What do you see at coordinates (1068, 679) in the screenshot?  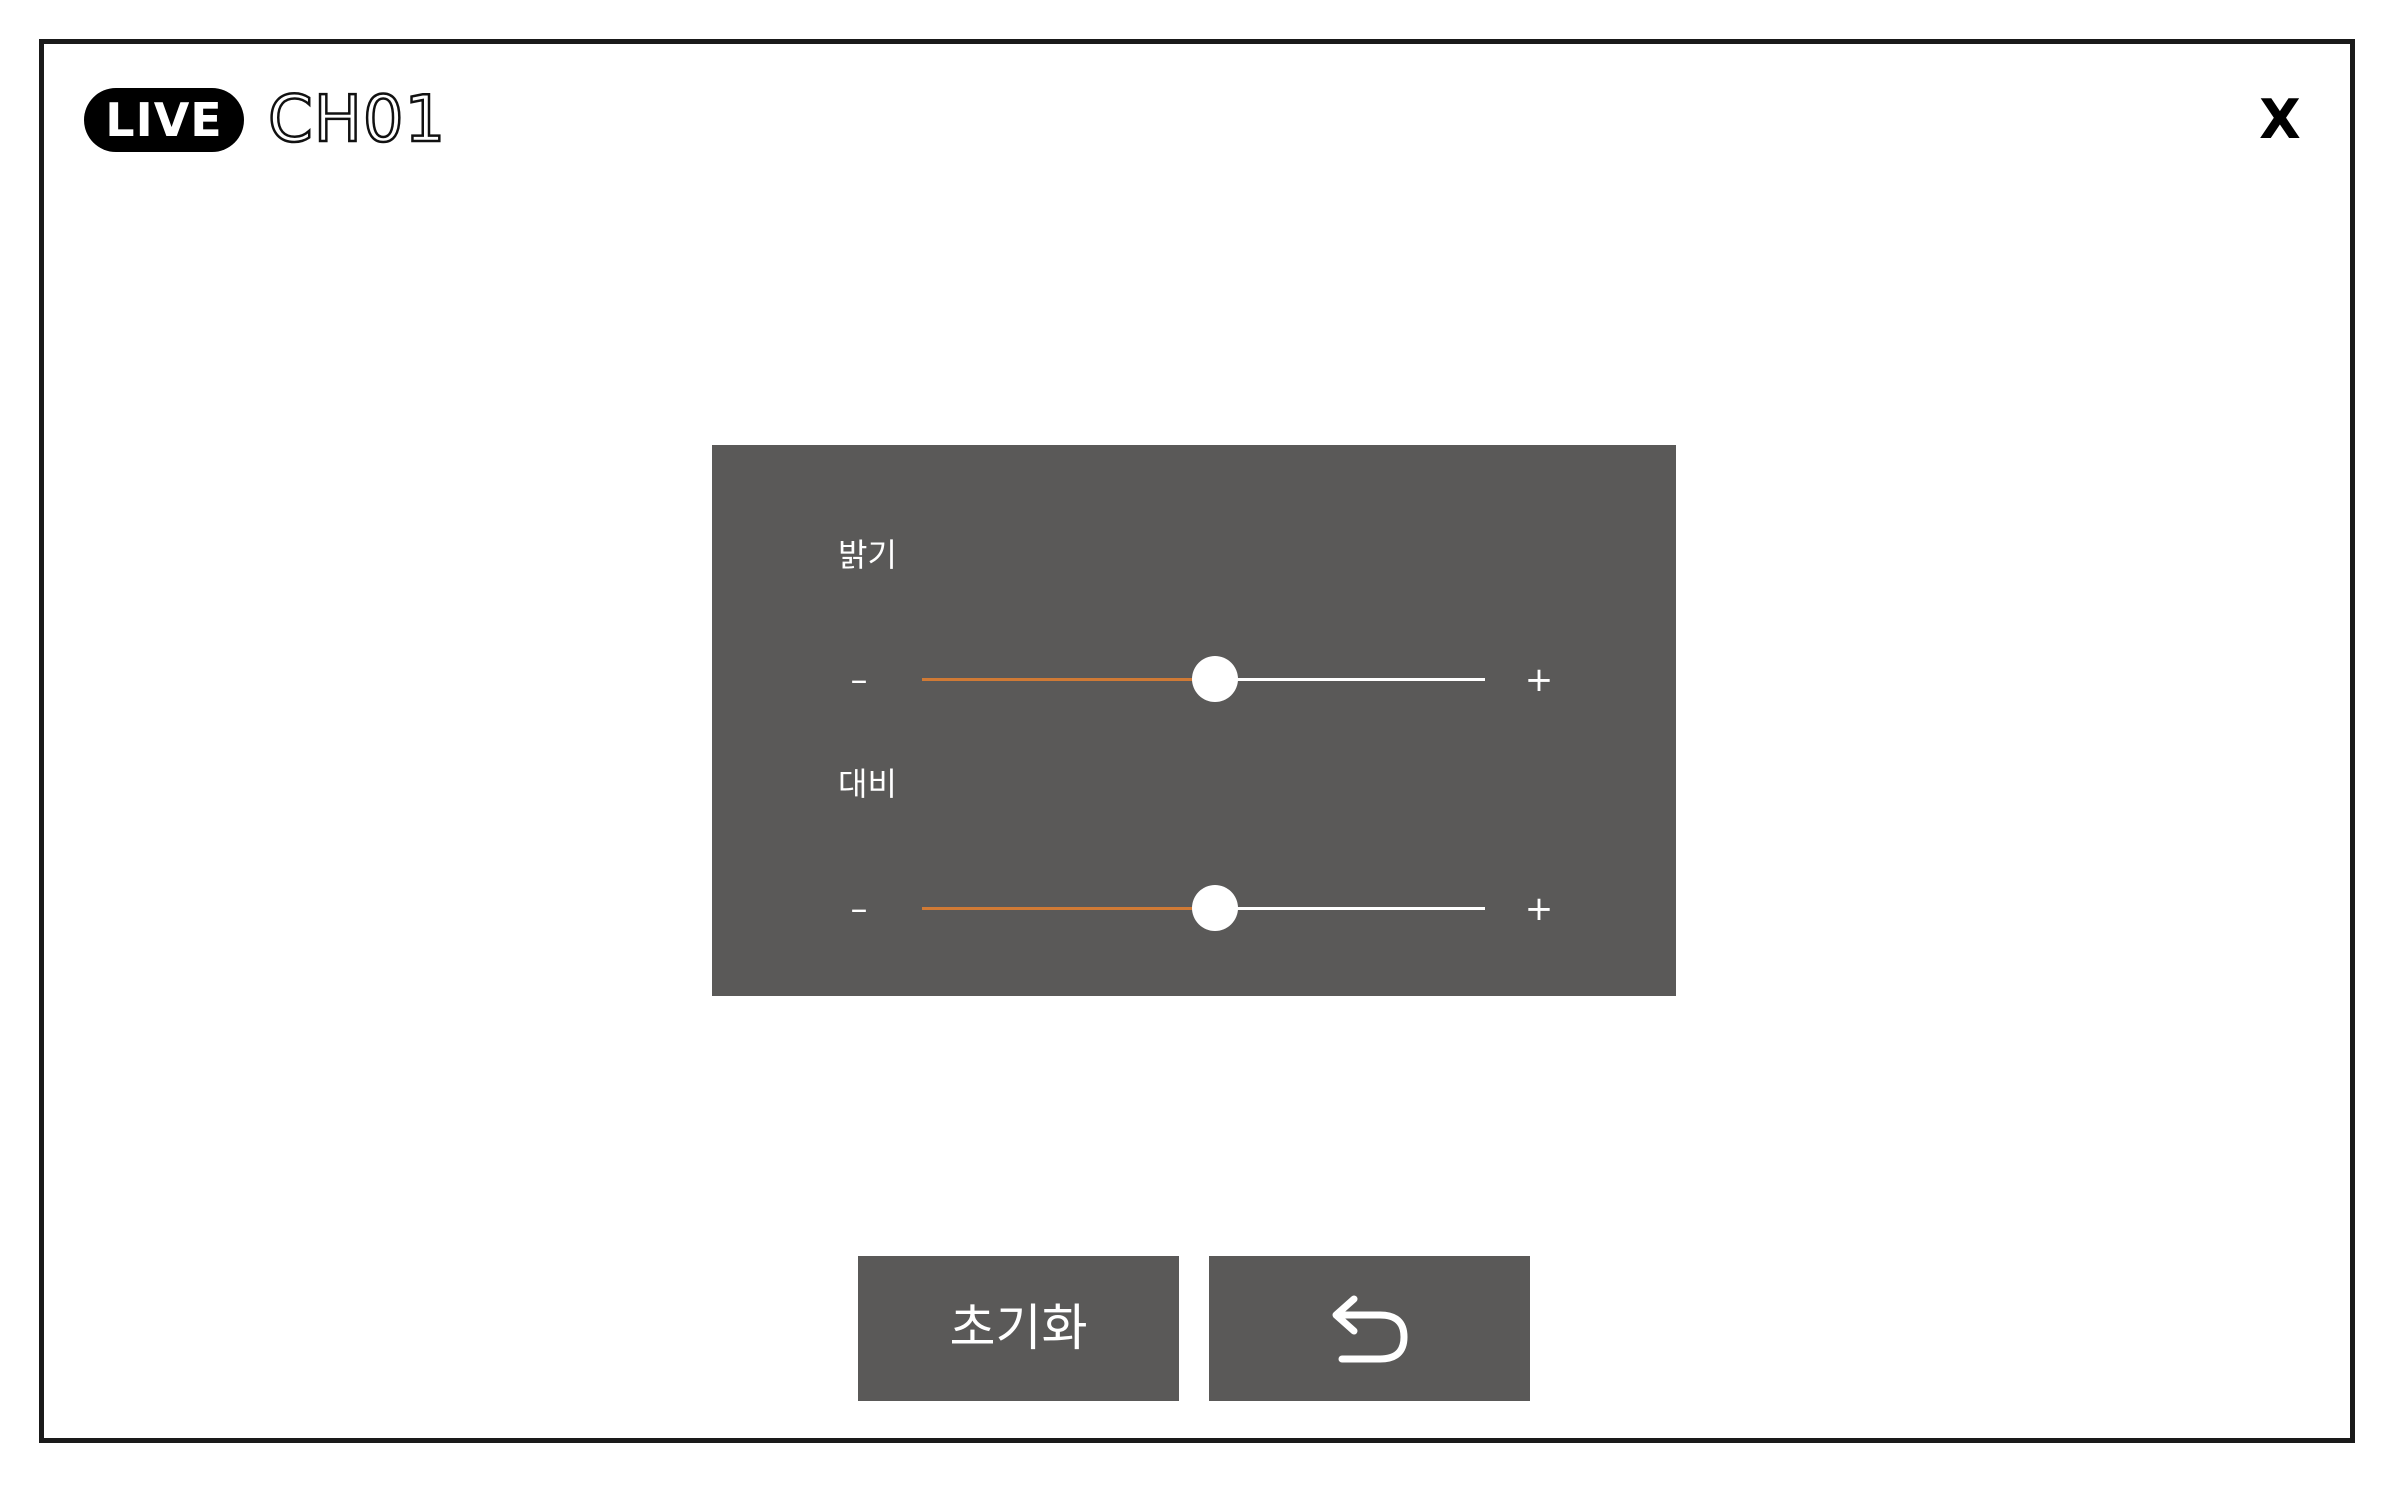 I see `brightness-slider-fill` at bounding box center [1068, 679].